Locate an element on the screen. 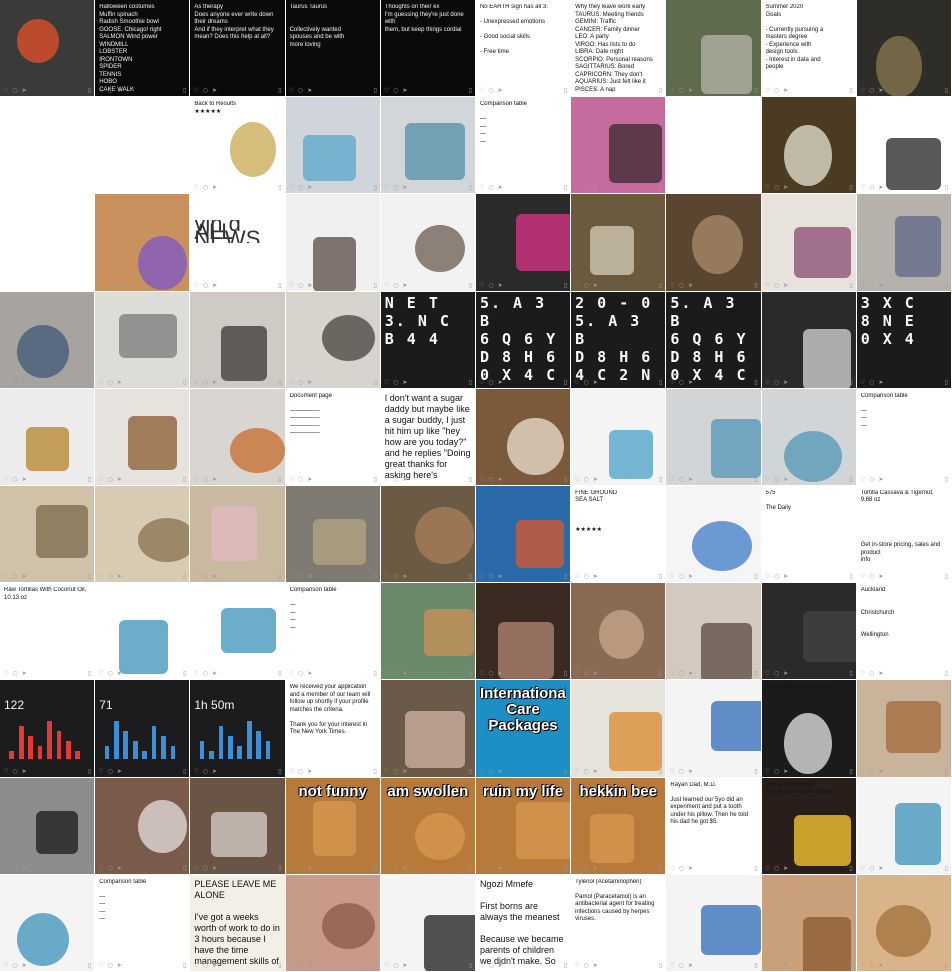 This screenshot has width=952, height=972. grid-tile: Auckland Christchurch Wellington ♡ ○ ➤ ▯ is located at coordinates (904, 632).